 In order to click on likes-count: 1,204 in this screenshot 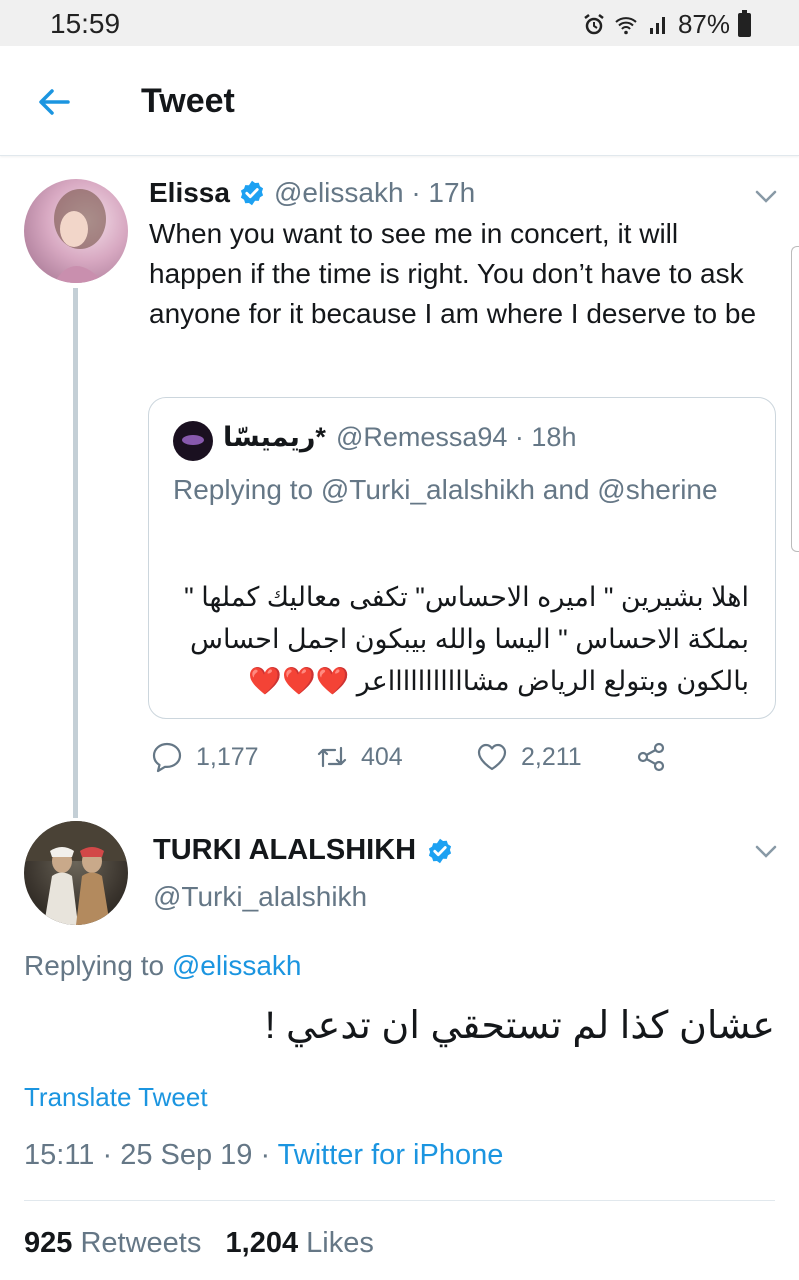, I will do `click(262, 1243)`.